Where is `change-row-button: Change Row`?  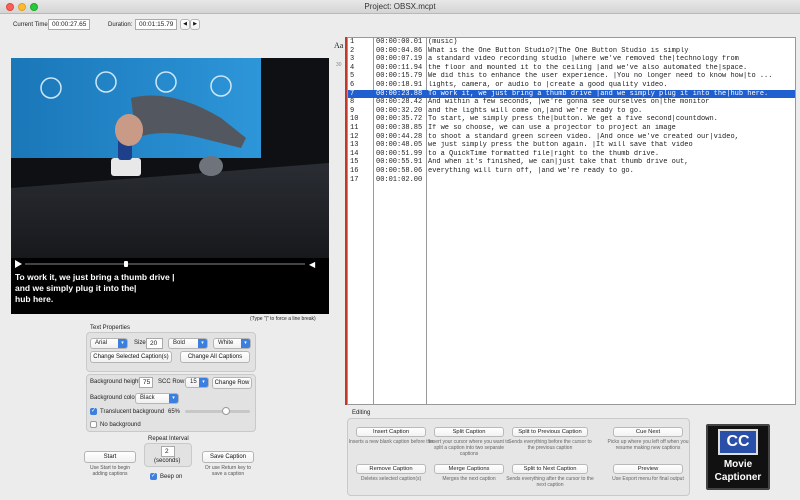
change-row-button: Change Row is located at coordinates (232, 383).